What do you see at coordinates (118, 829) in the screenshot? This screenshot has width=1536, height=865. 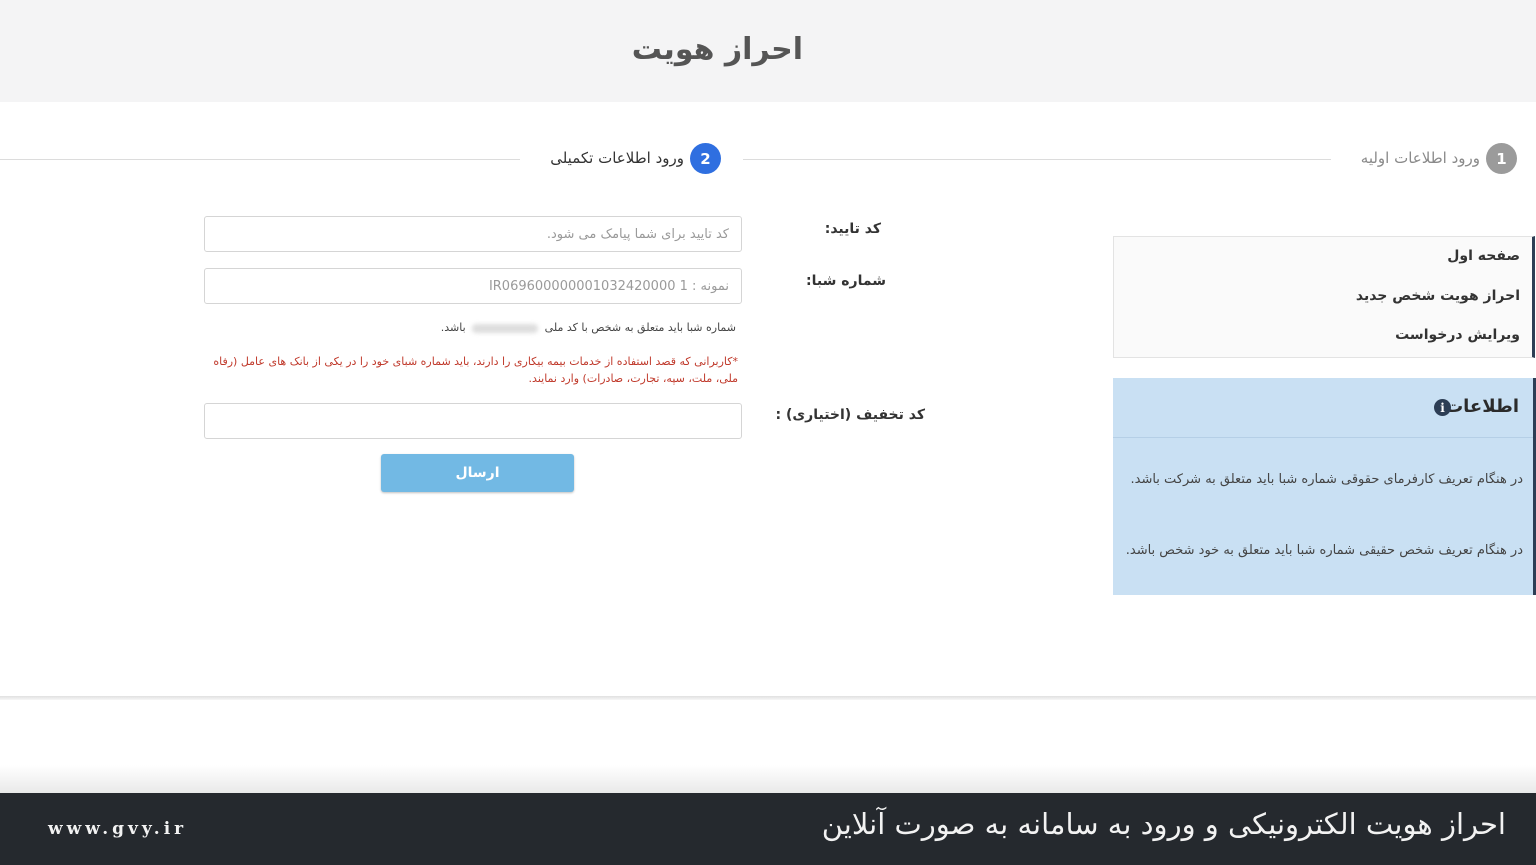 I see `caption-site: www.gvy.ir` at bounding box center [118, 829].